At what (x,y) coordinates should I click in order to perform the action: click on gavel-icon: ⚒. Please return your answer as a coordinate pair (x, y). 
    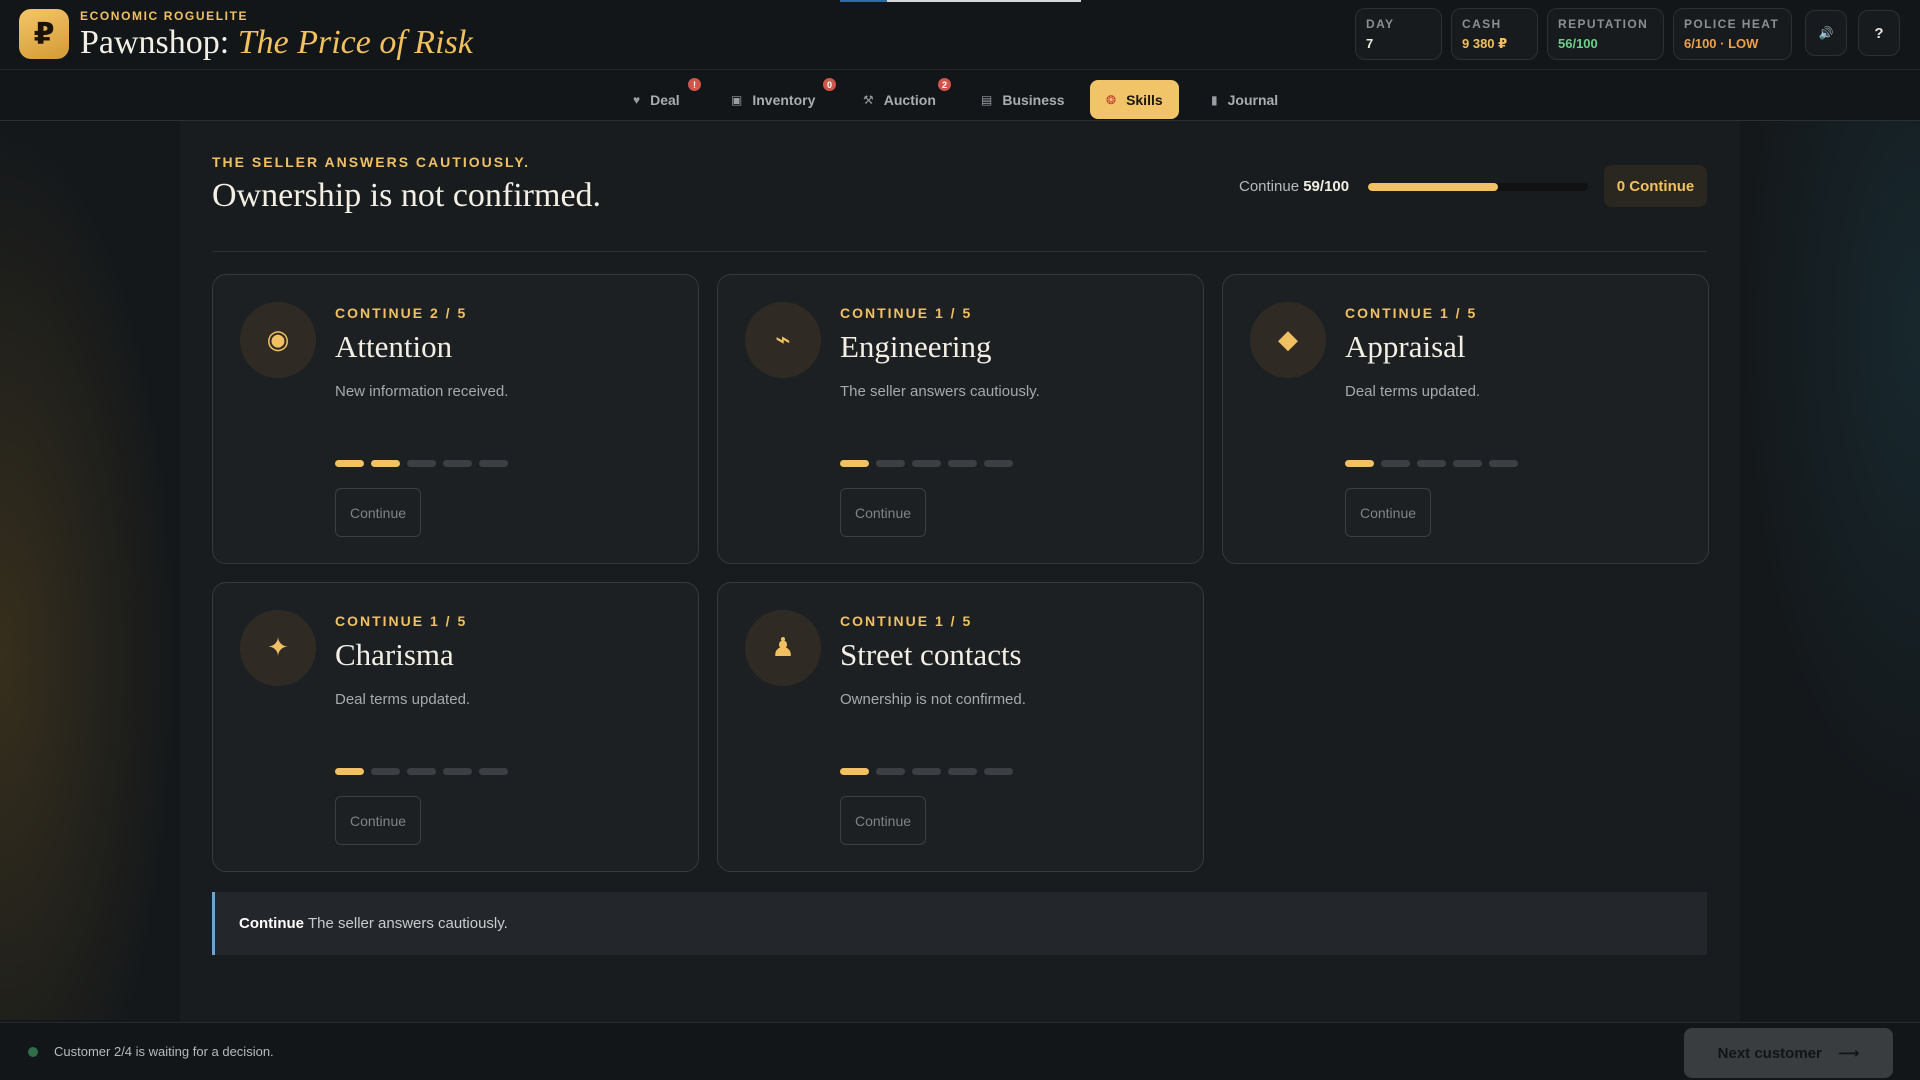
    Looking at the image, I should click on (868, 99).